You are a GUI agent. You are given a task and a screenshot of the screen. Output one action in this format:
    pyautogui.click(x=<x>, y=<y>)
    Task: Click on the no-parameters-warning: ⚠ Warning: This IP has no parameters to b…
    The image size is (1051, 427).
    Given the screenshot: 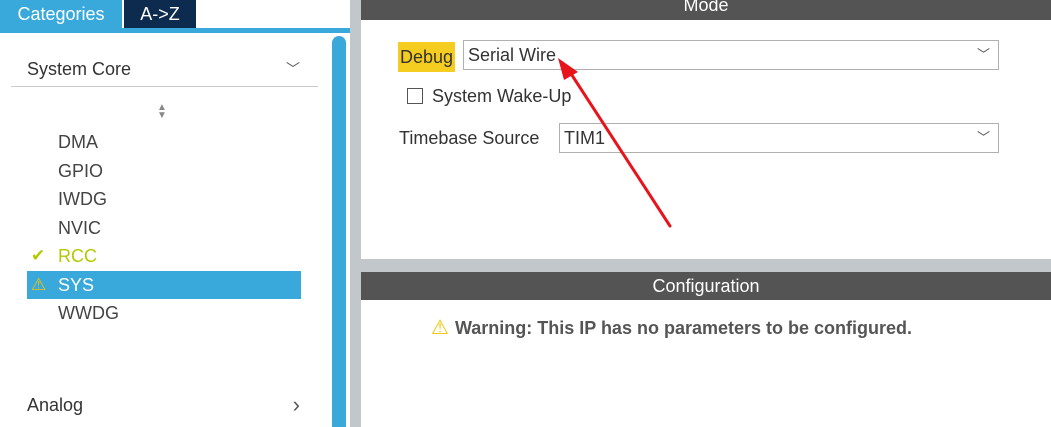 What is the action you would take?
    pyautogui.click(x=671, y=327)
    